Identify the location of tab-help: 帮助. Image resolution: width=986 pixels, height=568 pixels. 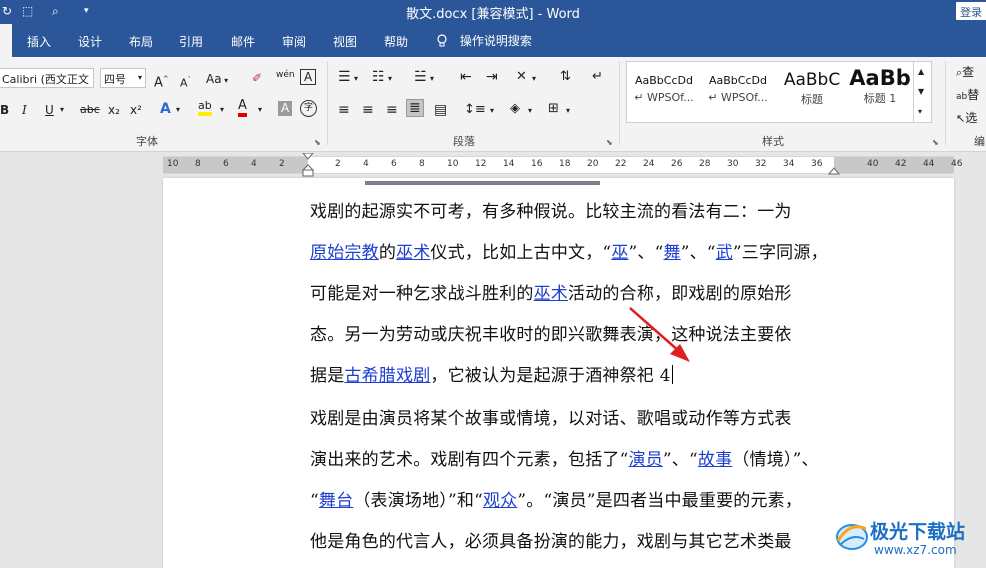
(396, 41).